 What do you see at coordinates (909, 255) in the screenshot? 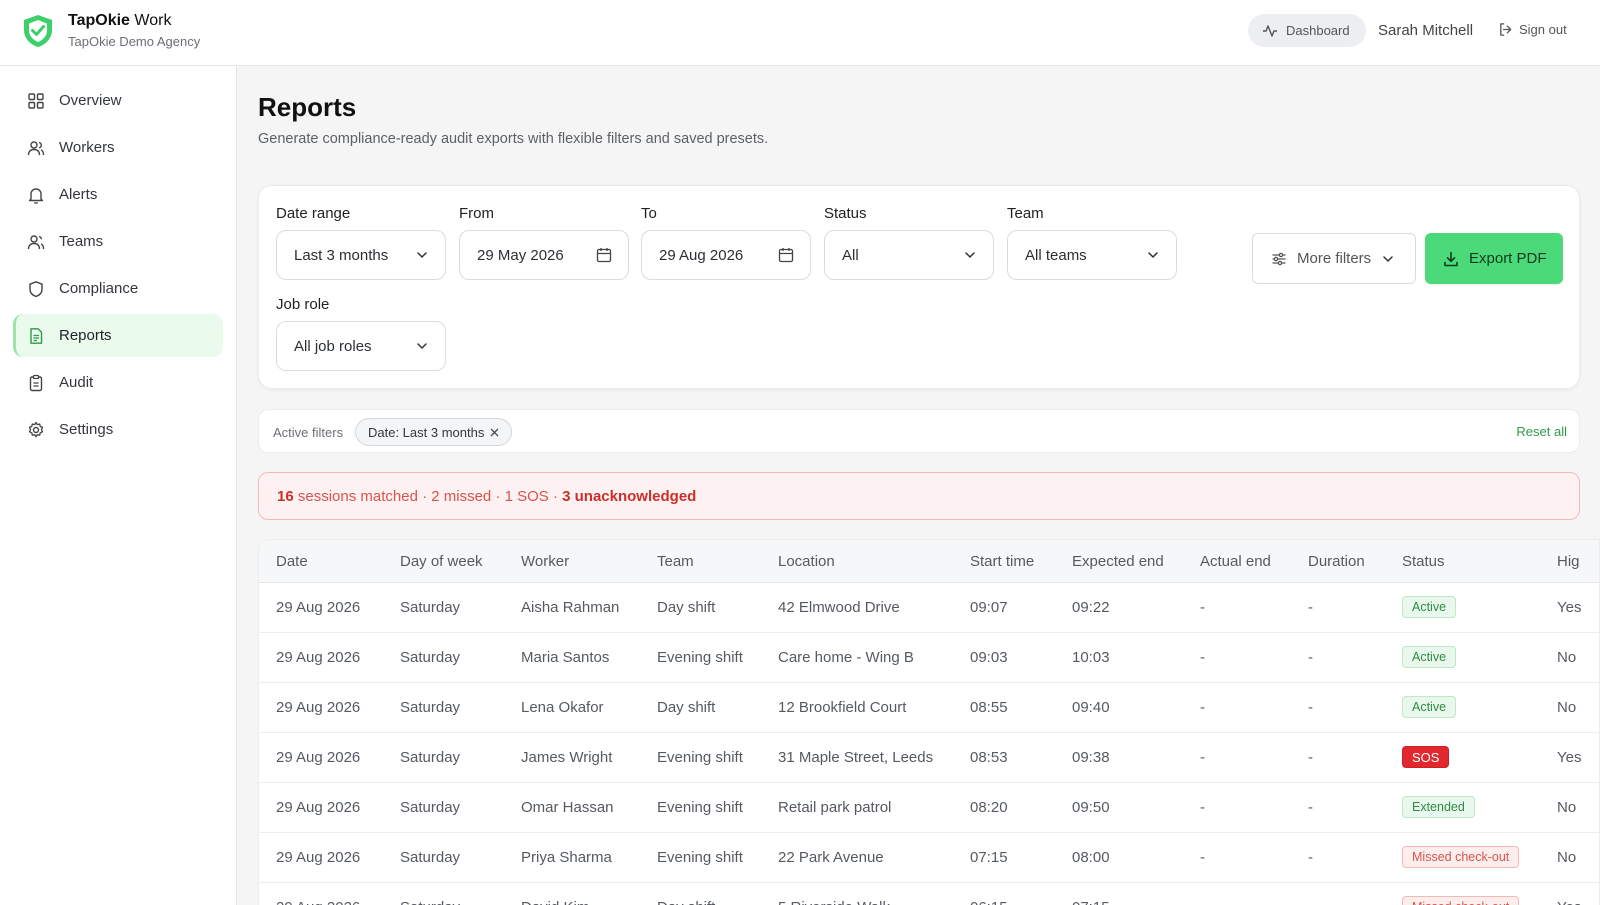
I see `status-select: All` at bounding box center [909, 255].